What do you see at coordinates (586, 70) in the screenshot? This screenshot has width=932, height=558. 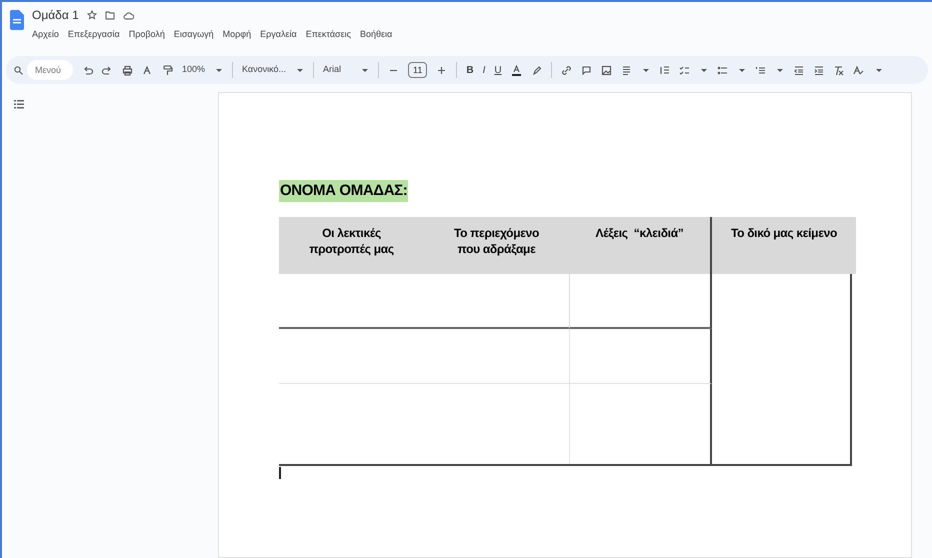 I see `comment-icon` at bounding box center [586, 70].